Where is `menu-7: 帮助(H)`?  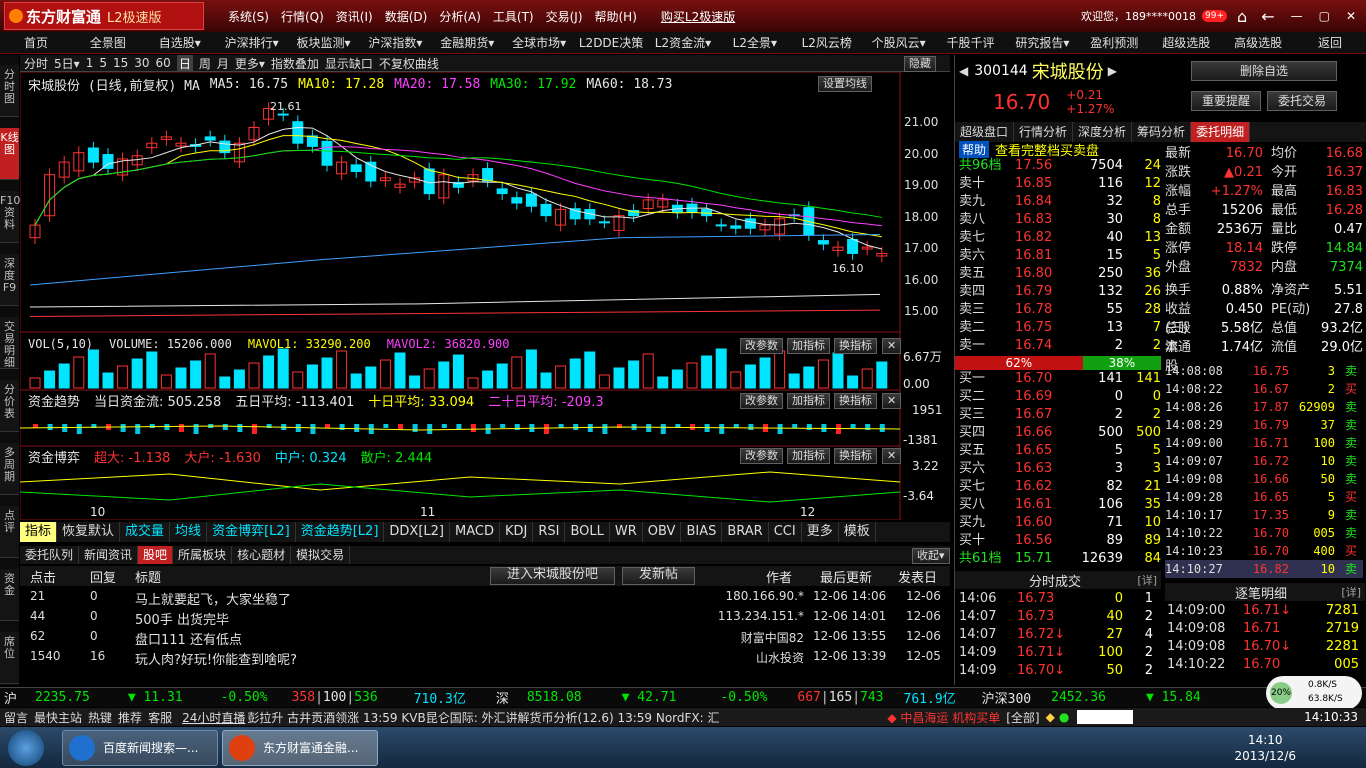
menu-7: 帮助(H) is located at coordinates (616, 16).